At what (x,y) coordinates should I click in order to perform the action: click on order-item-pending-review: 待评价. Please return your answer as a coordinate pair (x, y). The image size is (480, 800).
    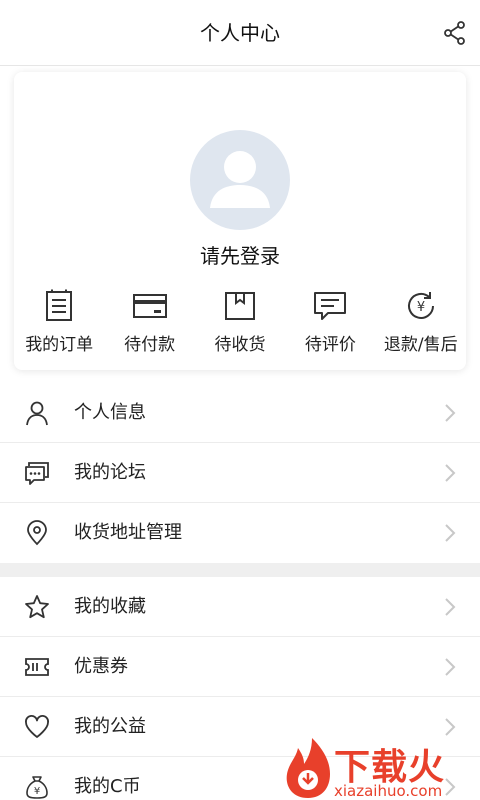
    Looking at the image, I should click on (330, 324).